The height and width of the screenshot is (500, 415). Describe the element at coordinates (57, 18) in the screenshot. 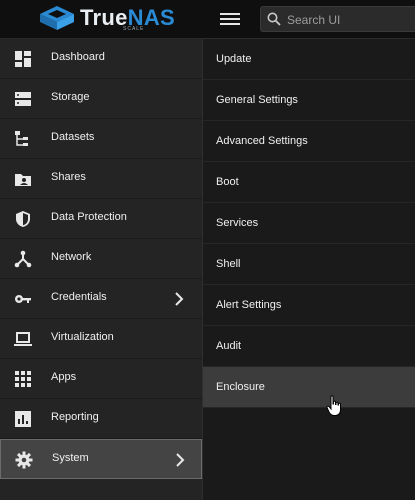

I see `truenas-logo-icon` at that location.